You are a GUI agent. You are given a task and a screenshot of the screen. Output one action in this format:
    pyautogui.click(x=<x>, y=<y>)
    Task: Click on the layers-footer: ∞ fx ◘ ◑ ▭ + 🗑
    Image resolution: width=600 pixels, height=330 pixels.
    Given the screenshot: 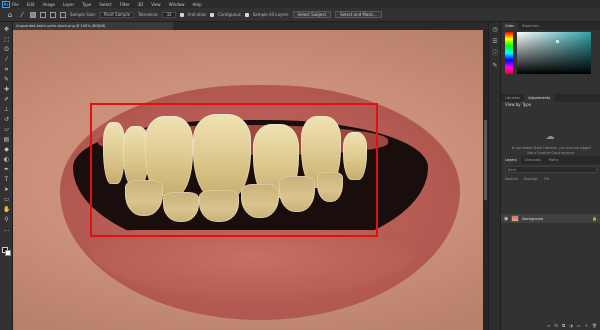 What is the action you would take?
    pyautogui.click(x=550, y=325)
    